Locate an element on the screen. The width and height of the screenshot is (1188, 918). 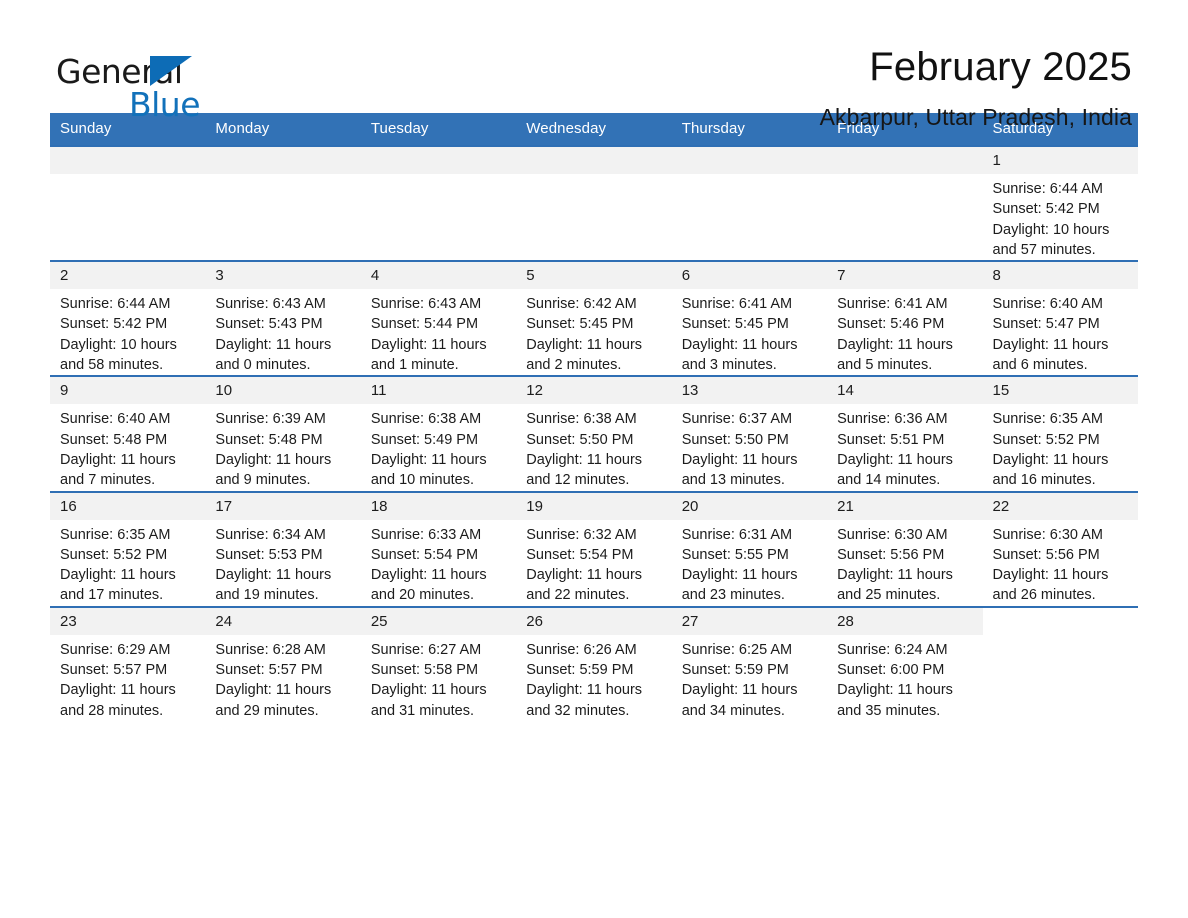
daylight-text: Daylight: 11 hours and 3 minutes. is located at coordinates (739, 355).